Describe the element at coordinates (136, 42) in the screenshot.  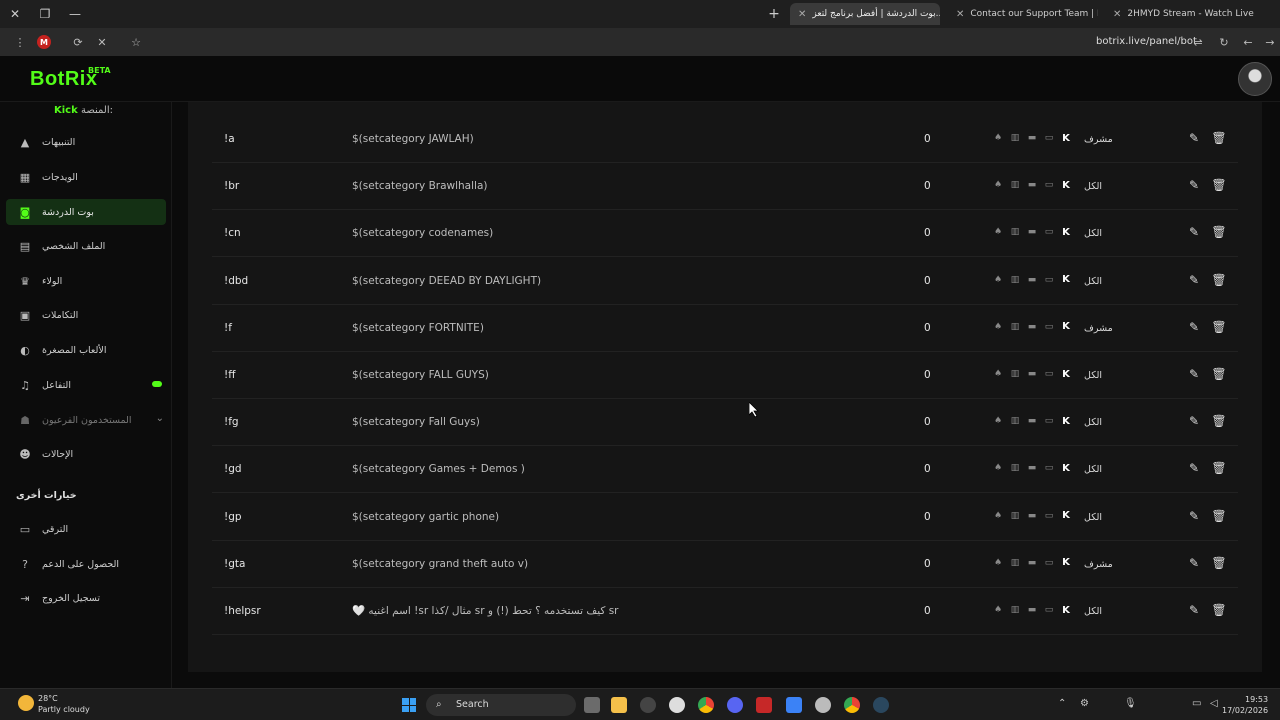
I see `bookmark-star-icon: ☆` at that location.